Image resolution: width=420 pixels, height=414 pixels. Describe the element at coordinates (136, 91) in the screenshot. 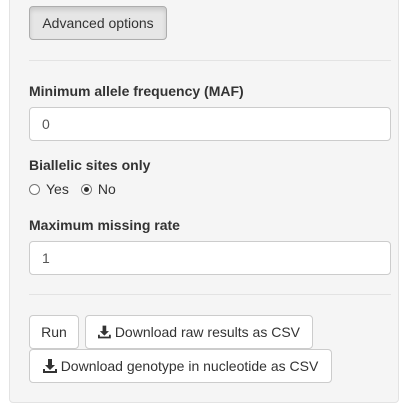

I see `maf-label: Minimum allele frequency (MAF)` at that location.